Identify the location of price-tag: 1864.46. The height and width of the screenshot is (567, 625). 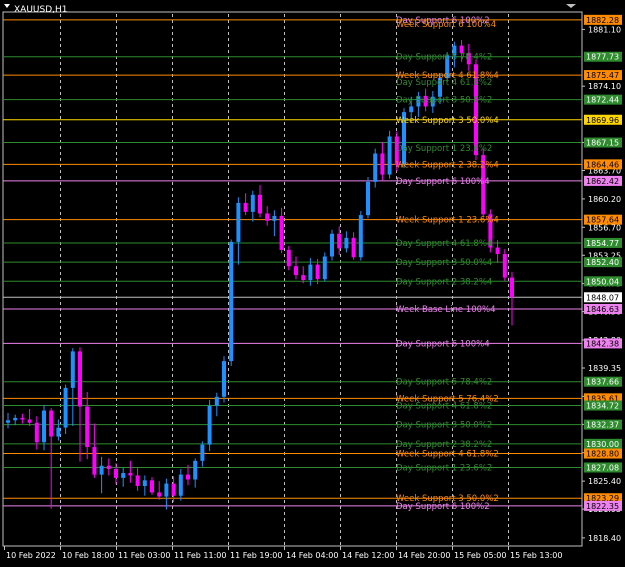
(603, 164).